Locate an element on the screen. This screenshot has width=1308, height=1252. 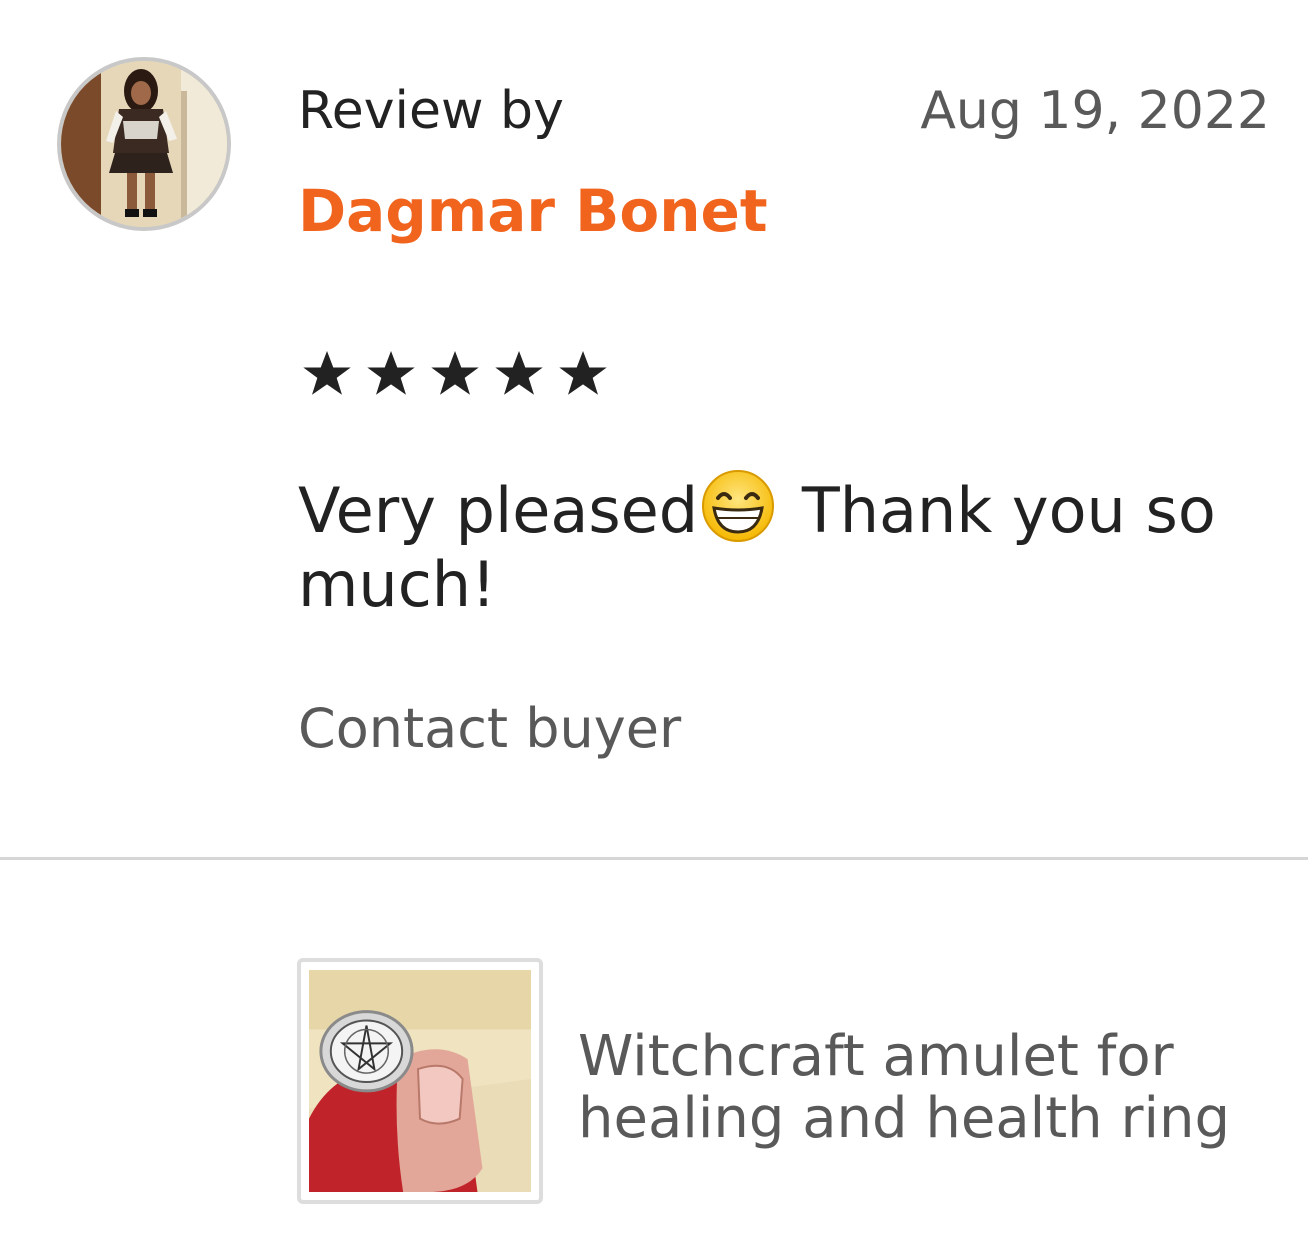
review-date: Aug 19, 2022 is located at coordinates (1095, 111).